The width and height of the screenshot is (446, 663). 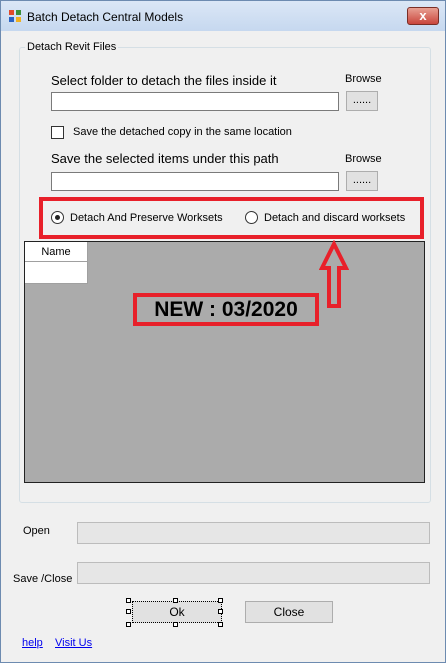 I want to click on radio-selected-dot, so click(x=57, y=217).